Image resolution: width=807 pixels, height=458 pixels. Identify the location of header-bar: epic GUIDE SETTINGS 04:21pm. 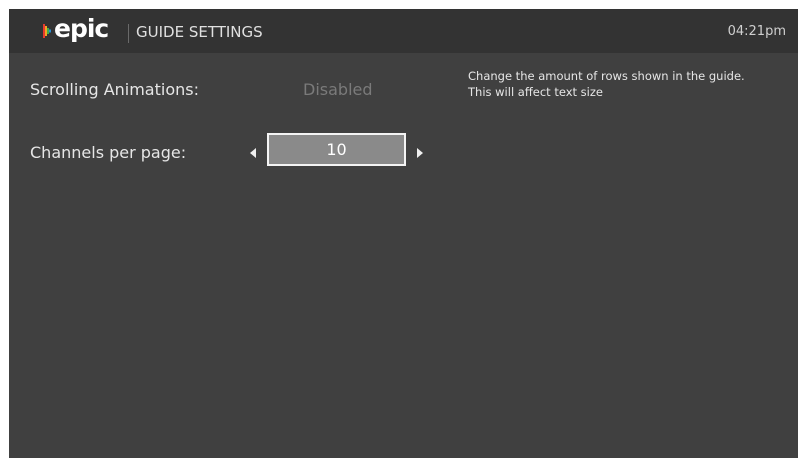
(403, 31).